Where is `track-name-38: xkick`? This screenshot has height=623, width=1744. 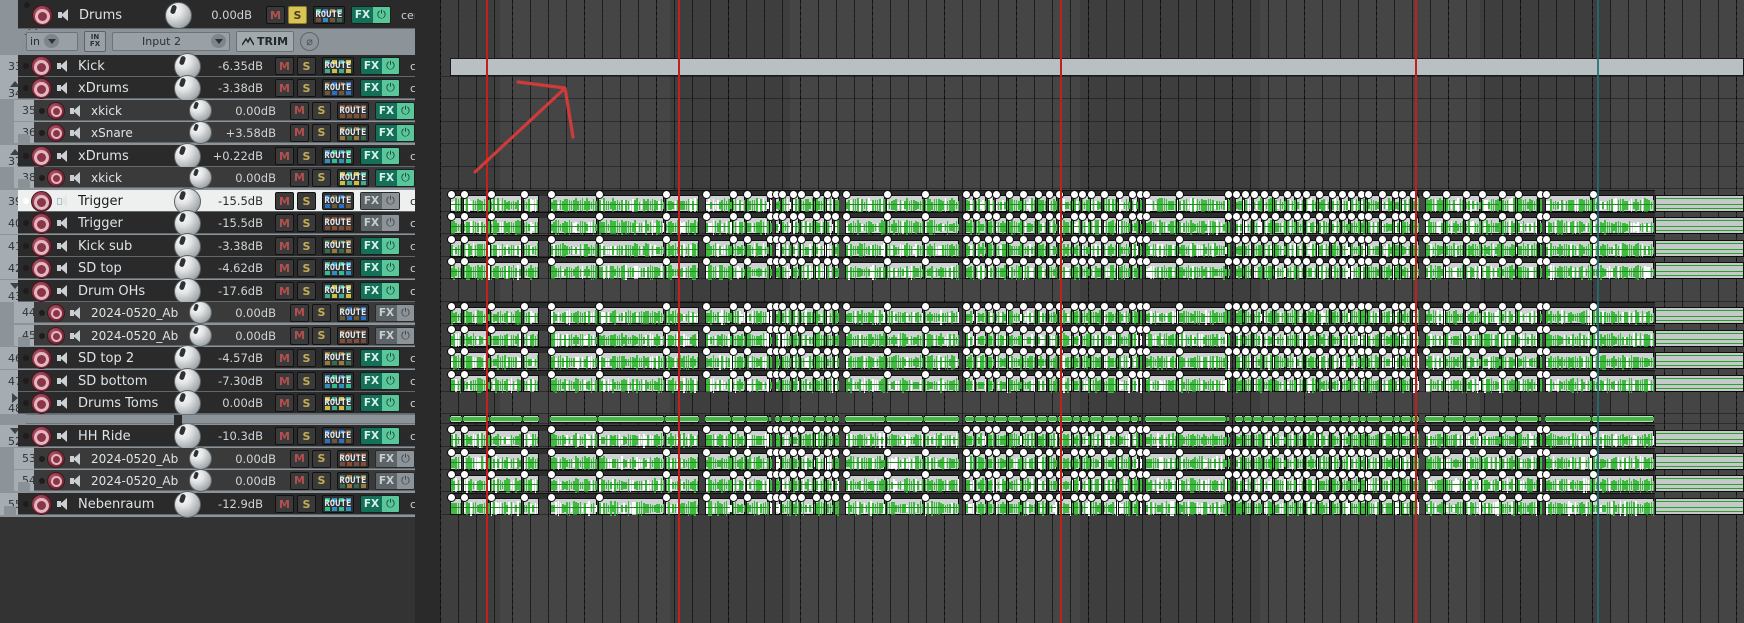 track-name-38: xkick is located at coordinates (143, 178).